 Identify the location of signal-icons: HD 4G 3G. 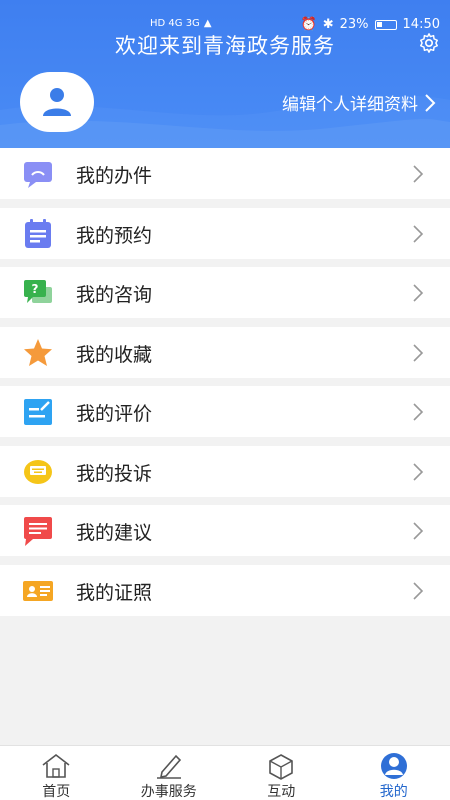
(175, 23).